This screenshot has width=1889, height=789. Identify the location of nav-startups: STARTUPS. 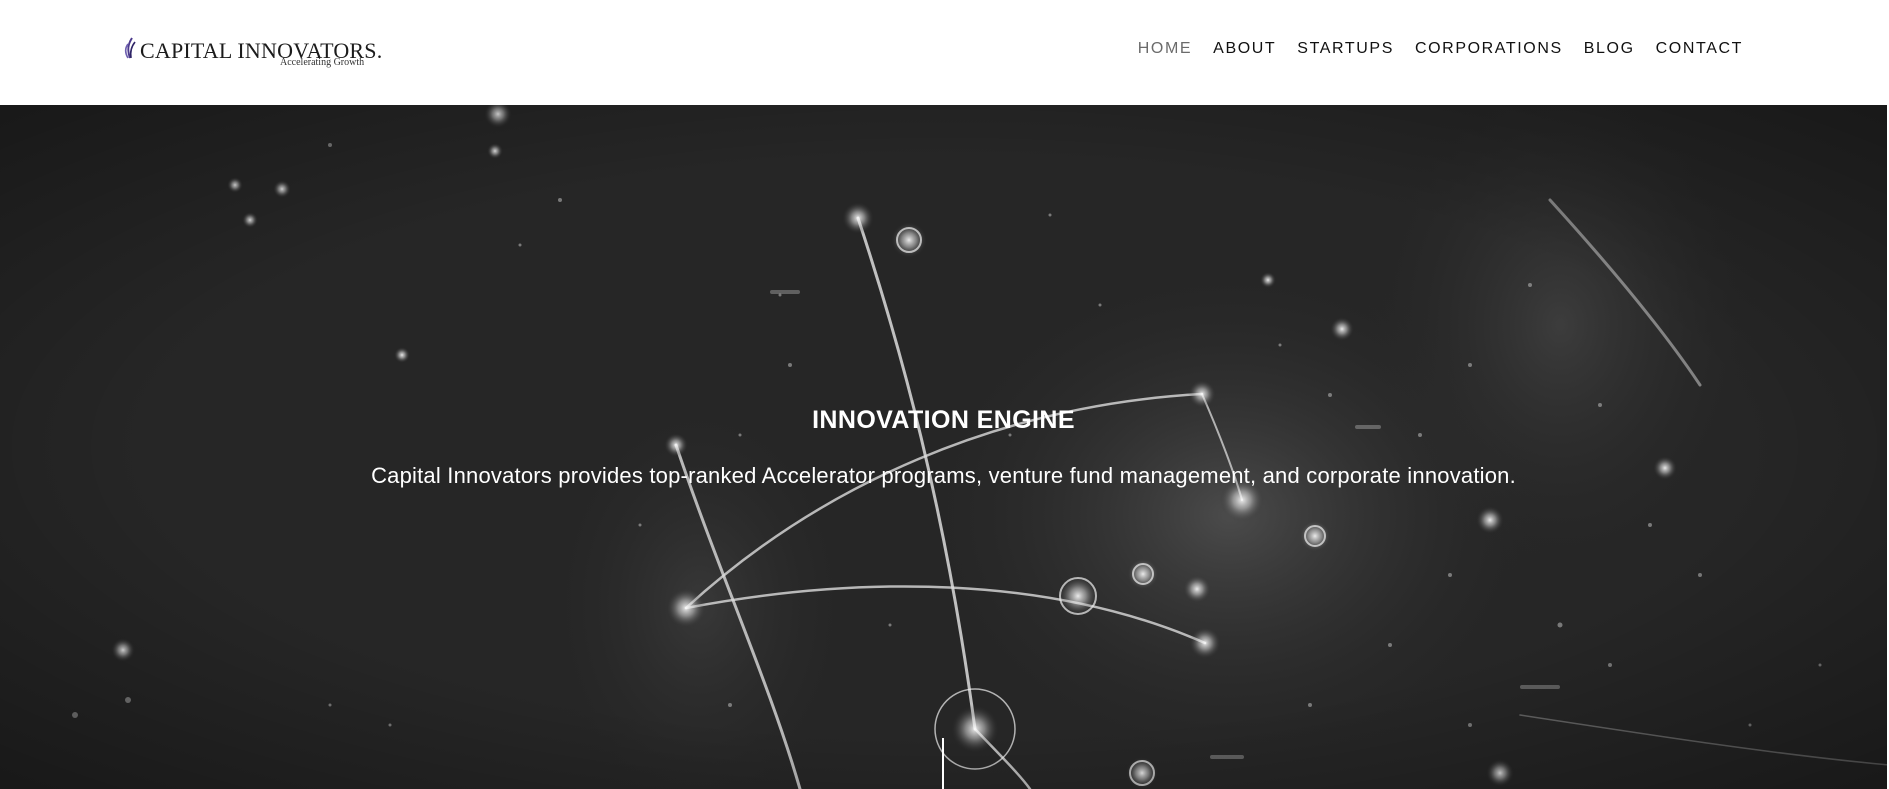
(1345, 49).